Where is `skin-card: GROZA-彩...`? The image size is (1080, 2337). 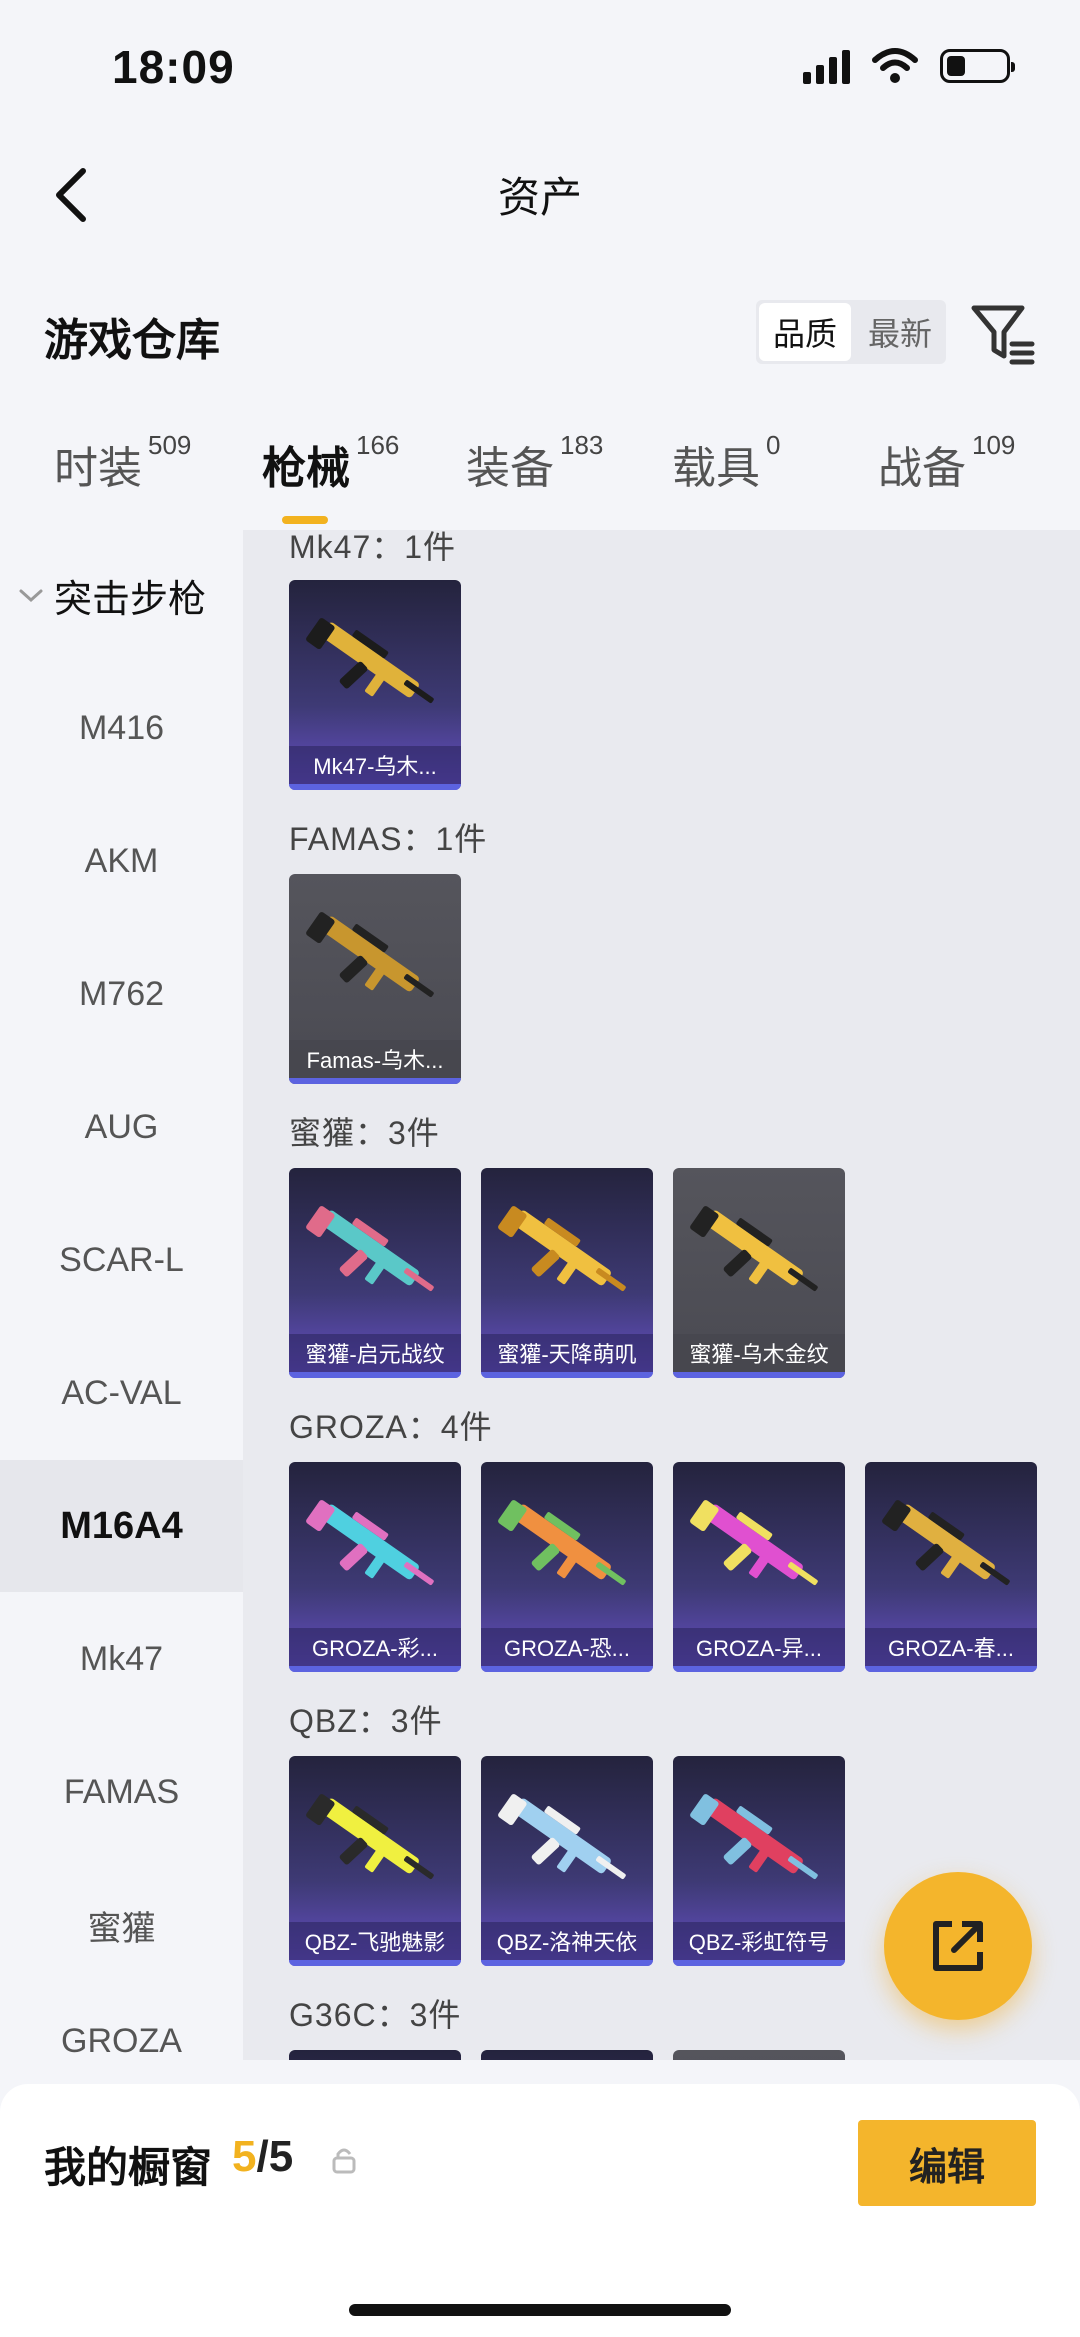 skin-card: GROZA-彩... is located at coordinates (375, 1567).